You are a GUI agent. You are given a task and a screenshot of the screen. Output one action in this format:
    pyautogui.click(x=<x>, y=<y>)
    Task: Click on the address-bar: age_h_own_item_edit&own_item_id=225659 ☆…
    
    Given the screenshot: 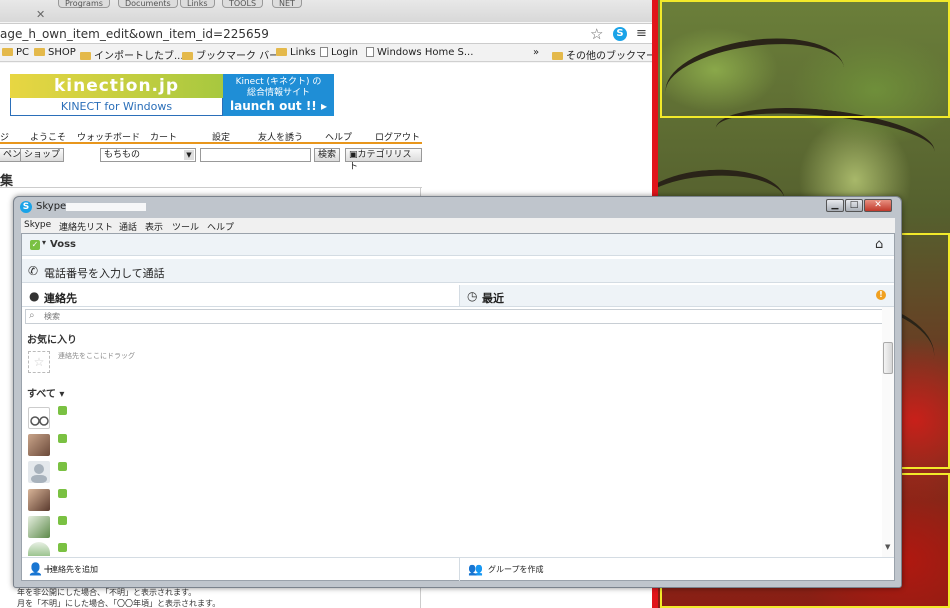 What is the action you would take?
    pyautogui.click(x=326, y=33)
    